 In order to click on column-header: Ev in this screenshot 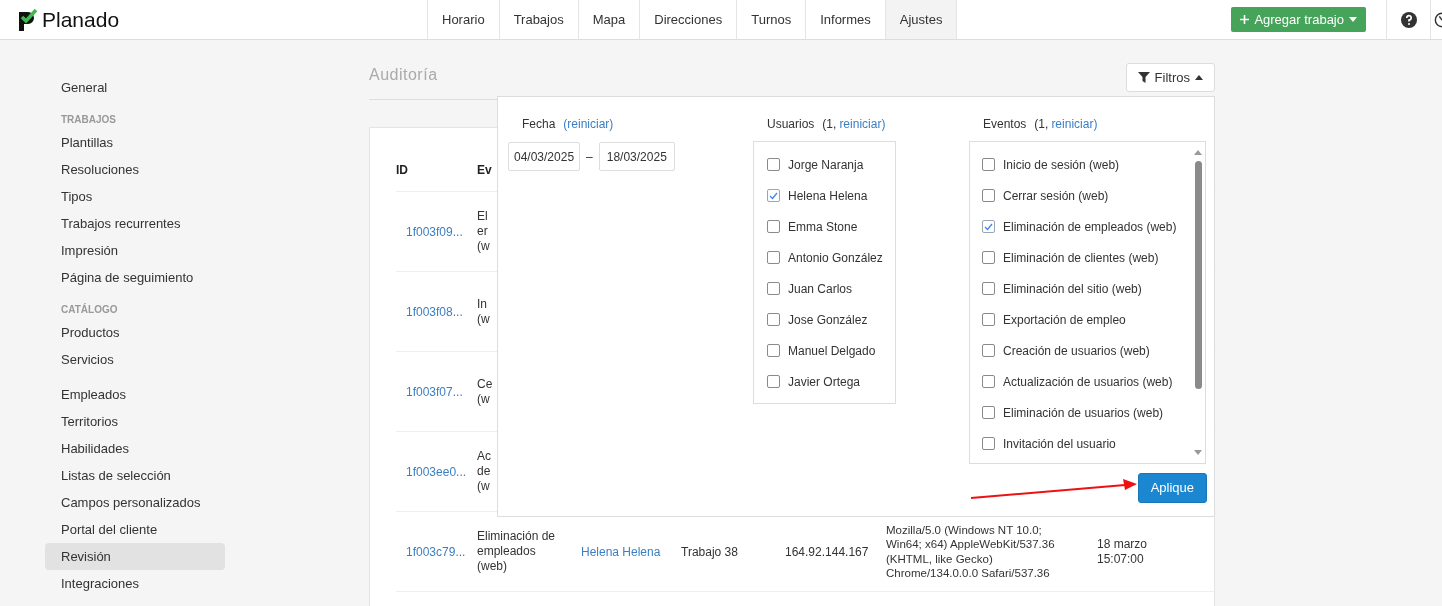, I will do `click(484, 170)`.